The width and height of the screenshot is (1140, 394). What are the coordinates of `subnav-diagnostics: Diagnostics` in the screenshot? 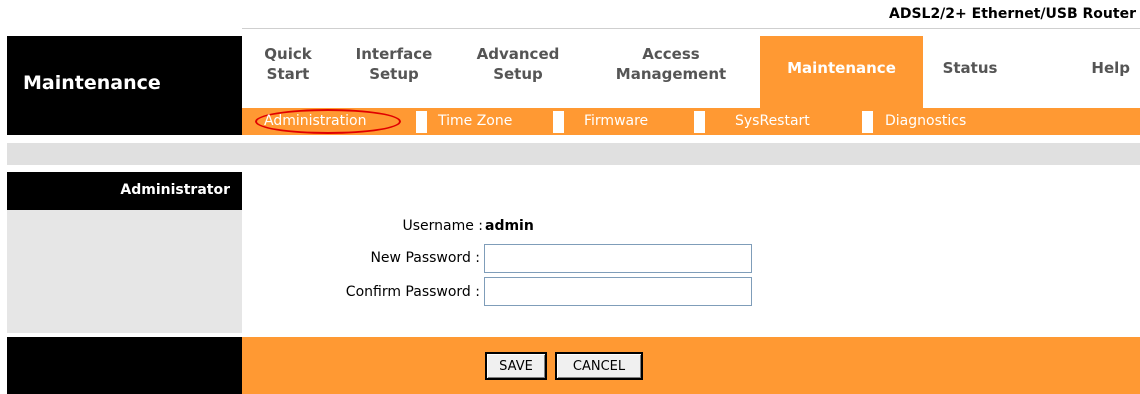 It's located at (925, 121).